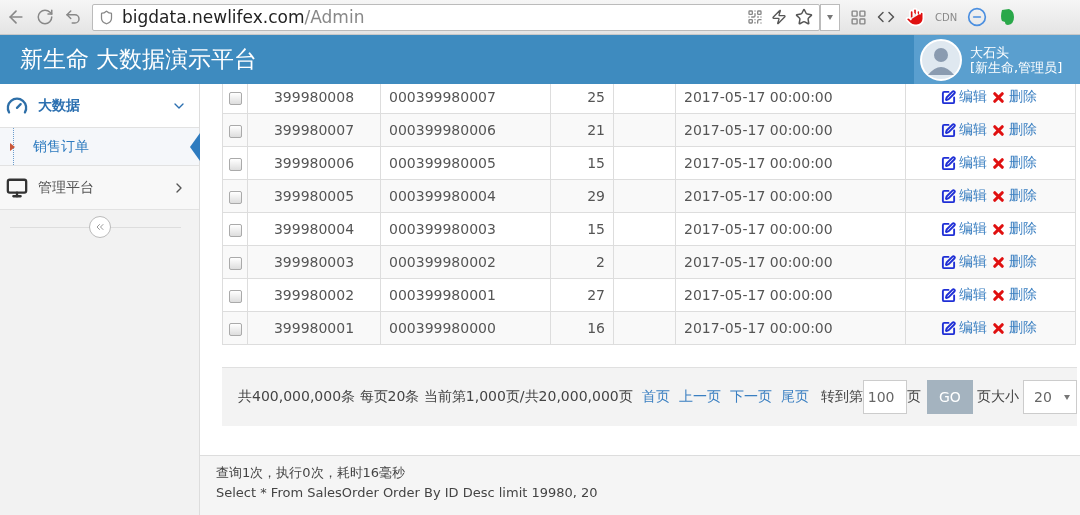  Describe the element at coordinates (465, 229) in the screenshot. I see `table-cell: 000399980003` at that location.